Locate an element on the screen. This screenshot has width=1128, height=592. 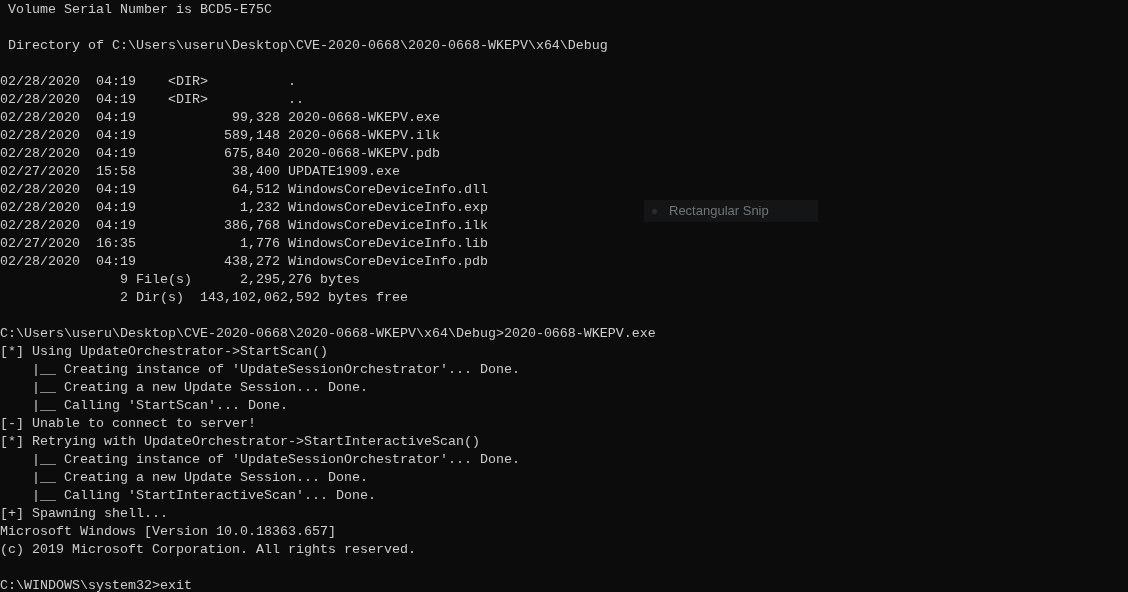
terminal-line: [*] Retrying with UpdateOrchestrator->StartInteractiveScan() is located at coordinates (240, 442).